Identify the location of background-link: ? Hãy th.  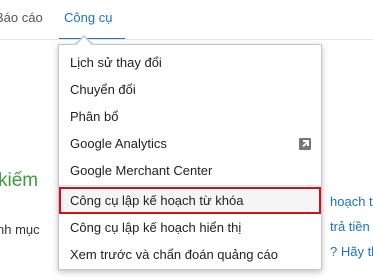
(351, 251).